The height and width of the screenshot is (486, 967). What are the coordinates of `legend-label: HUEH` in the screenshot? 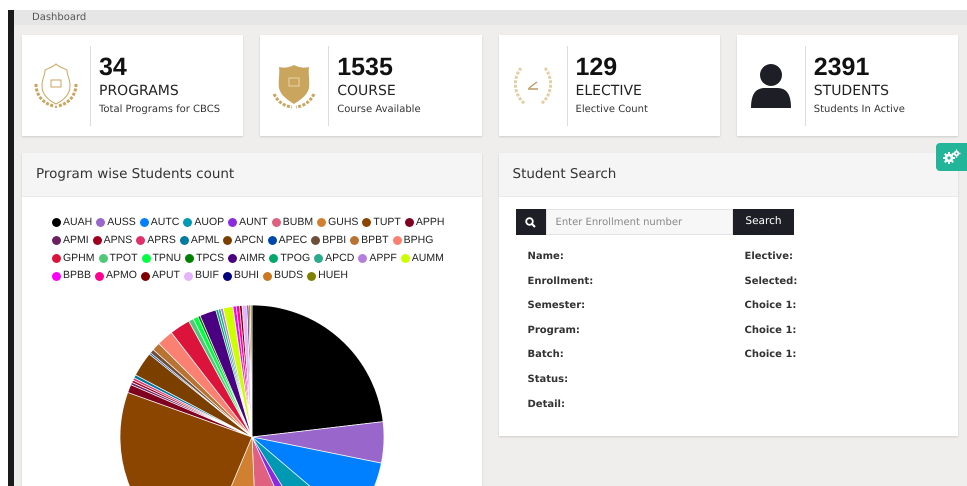 It's located at (333, 276).